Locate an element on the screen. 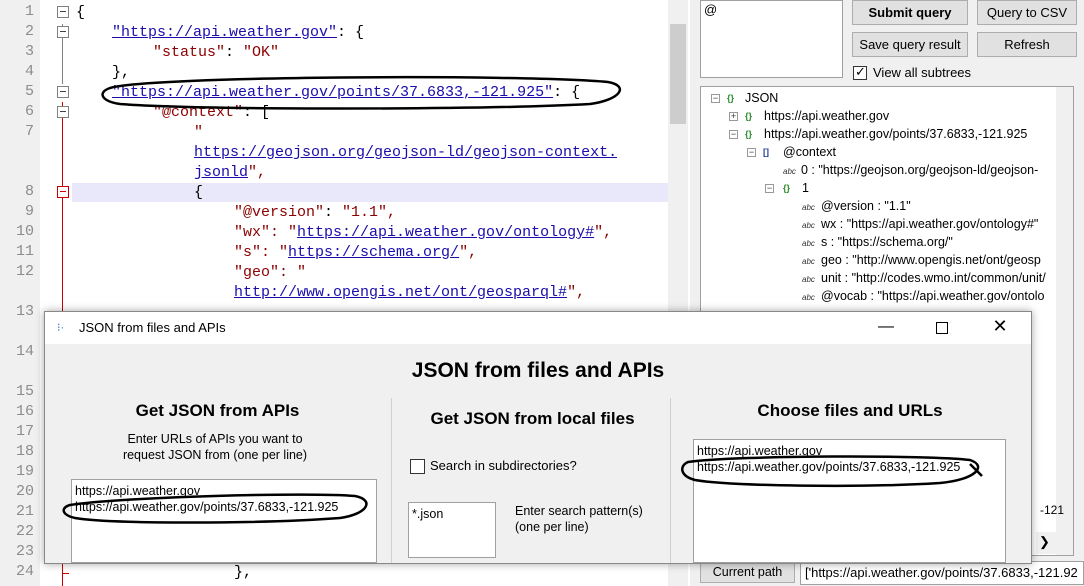  view-subtrees-checkbox is located at coordinates (860, 72).